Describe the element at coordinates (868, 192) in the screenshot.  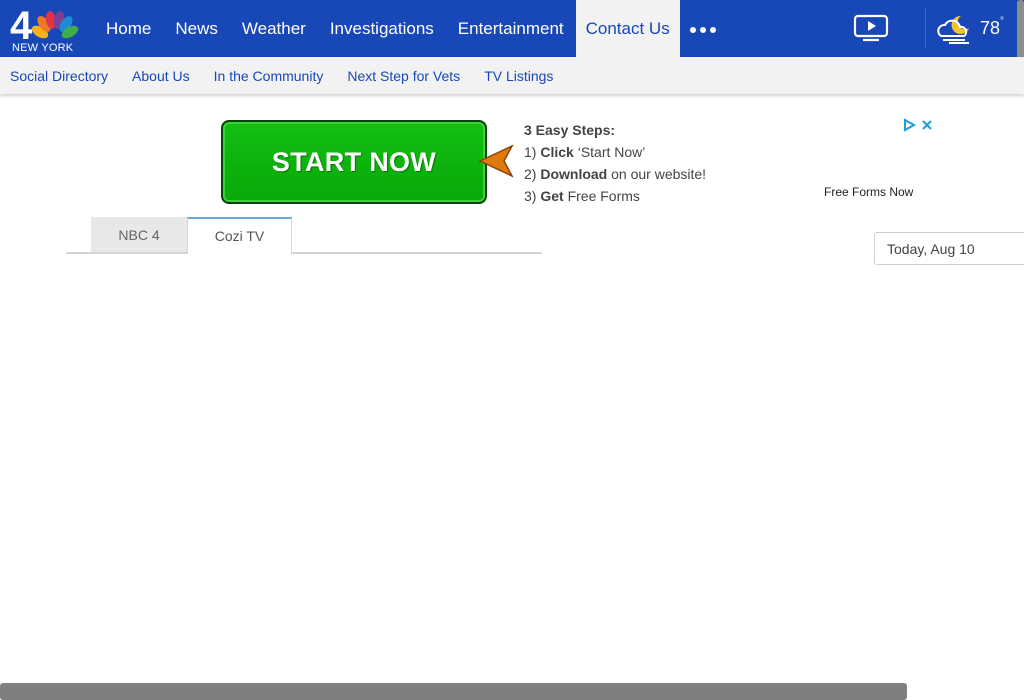
I see `ad-source-label: Free Forms Now` at that location.